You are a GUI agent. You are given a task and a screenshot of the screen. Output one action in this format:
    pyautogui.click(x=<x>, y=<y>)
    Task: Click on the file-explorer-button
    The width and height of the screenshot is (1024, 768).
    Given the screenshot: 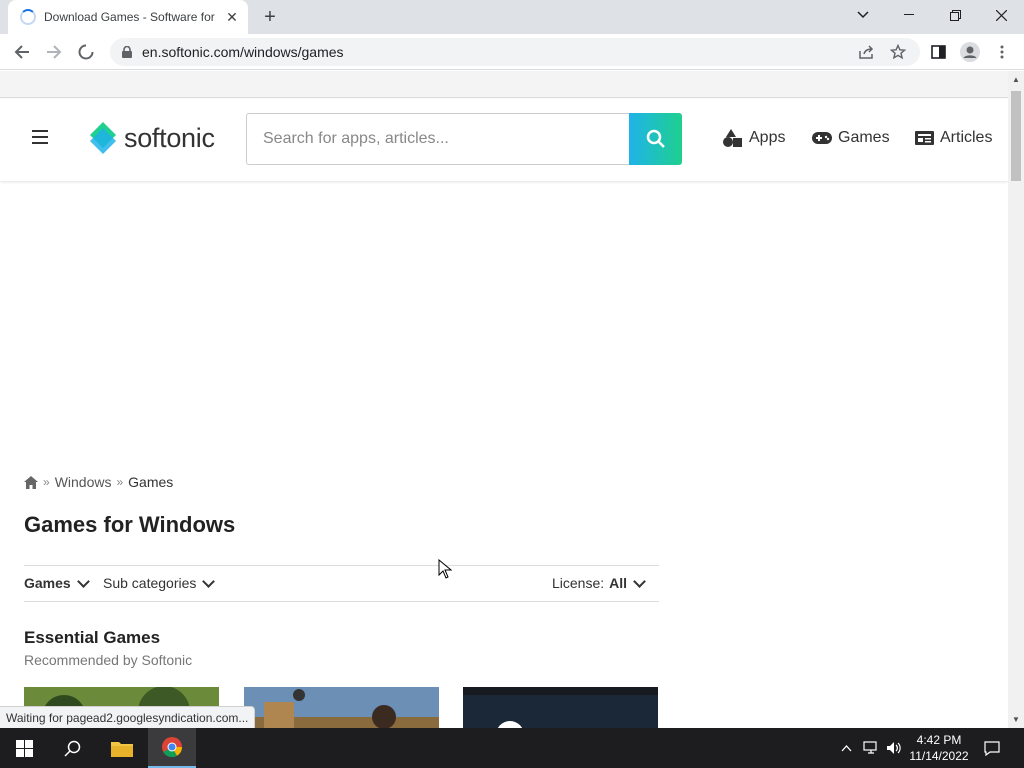 What is the action you would take?
    pyautogui.click(x=122, y=748)
    